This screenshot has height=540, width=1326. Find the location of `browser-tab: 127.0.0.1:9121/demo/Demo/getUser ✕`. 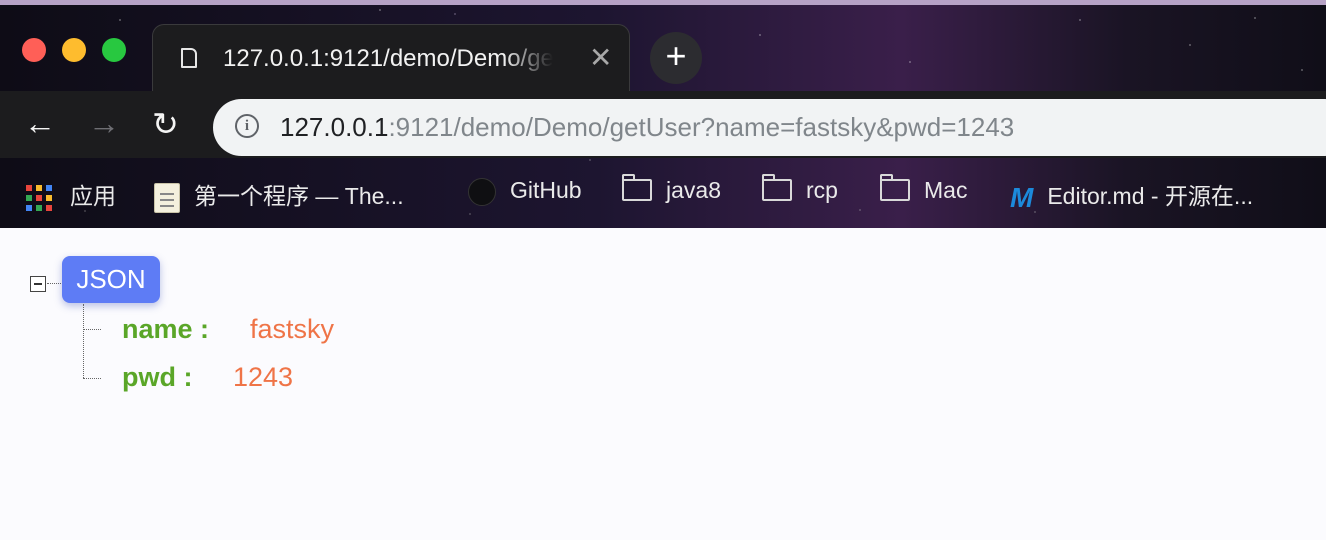

browser-tab: 127.0.0.1:9121/demo/Demo/getUser ✕ is located at coordinates (391, 57).